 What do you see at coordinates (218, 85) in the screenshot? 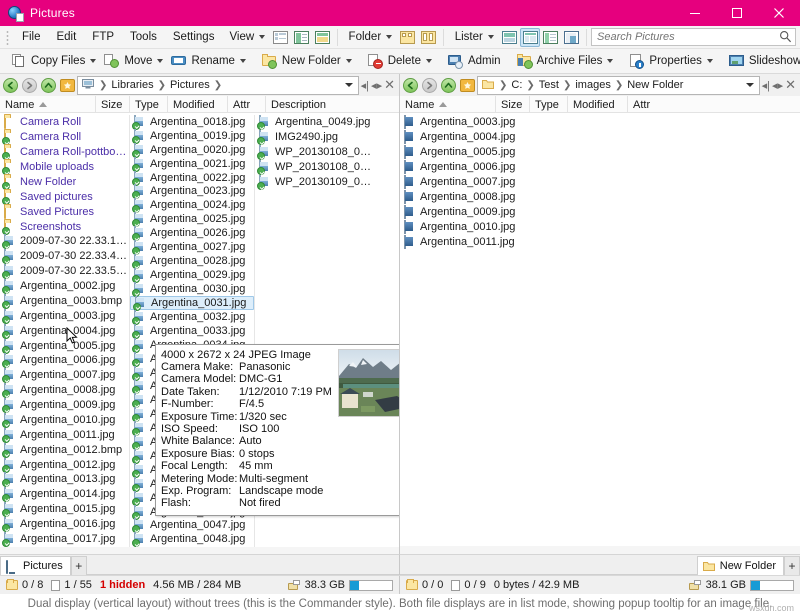
I see `left-breadcrumb: ❯ Libraries ❯ Pictures ❯` at bounding box center [218, 85].